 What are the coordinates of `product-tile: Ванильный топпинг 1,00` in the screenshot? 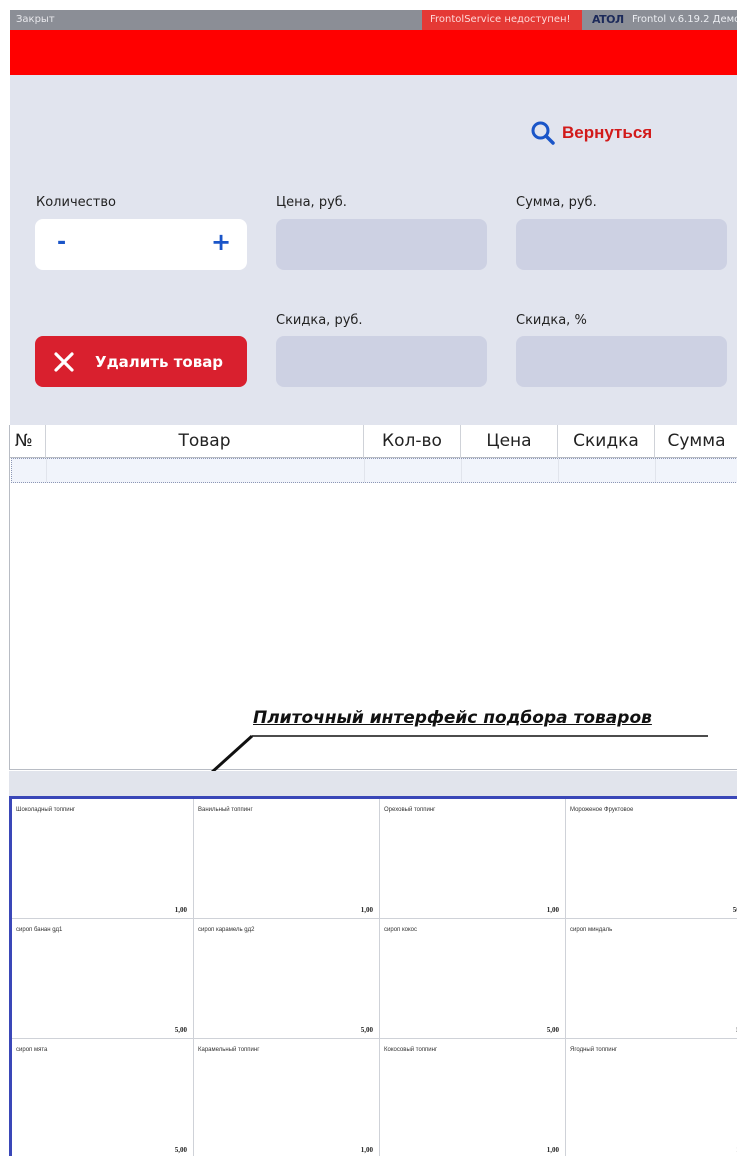 It's located at (287, 859).